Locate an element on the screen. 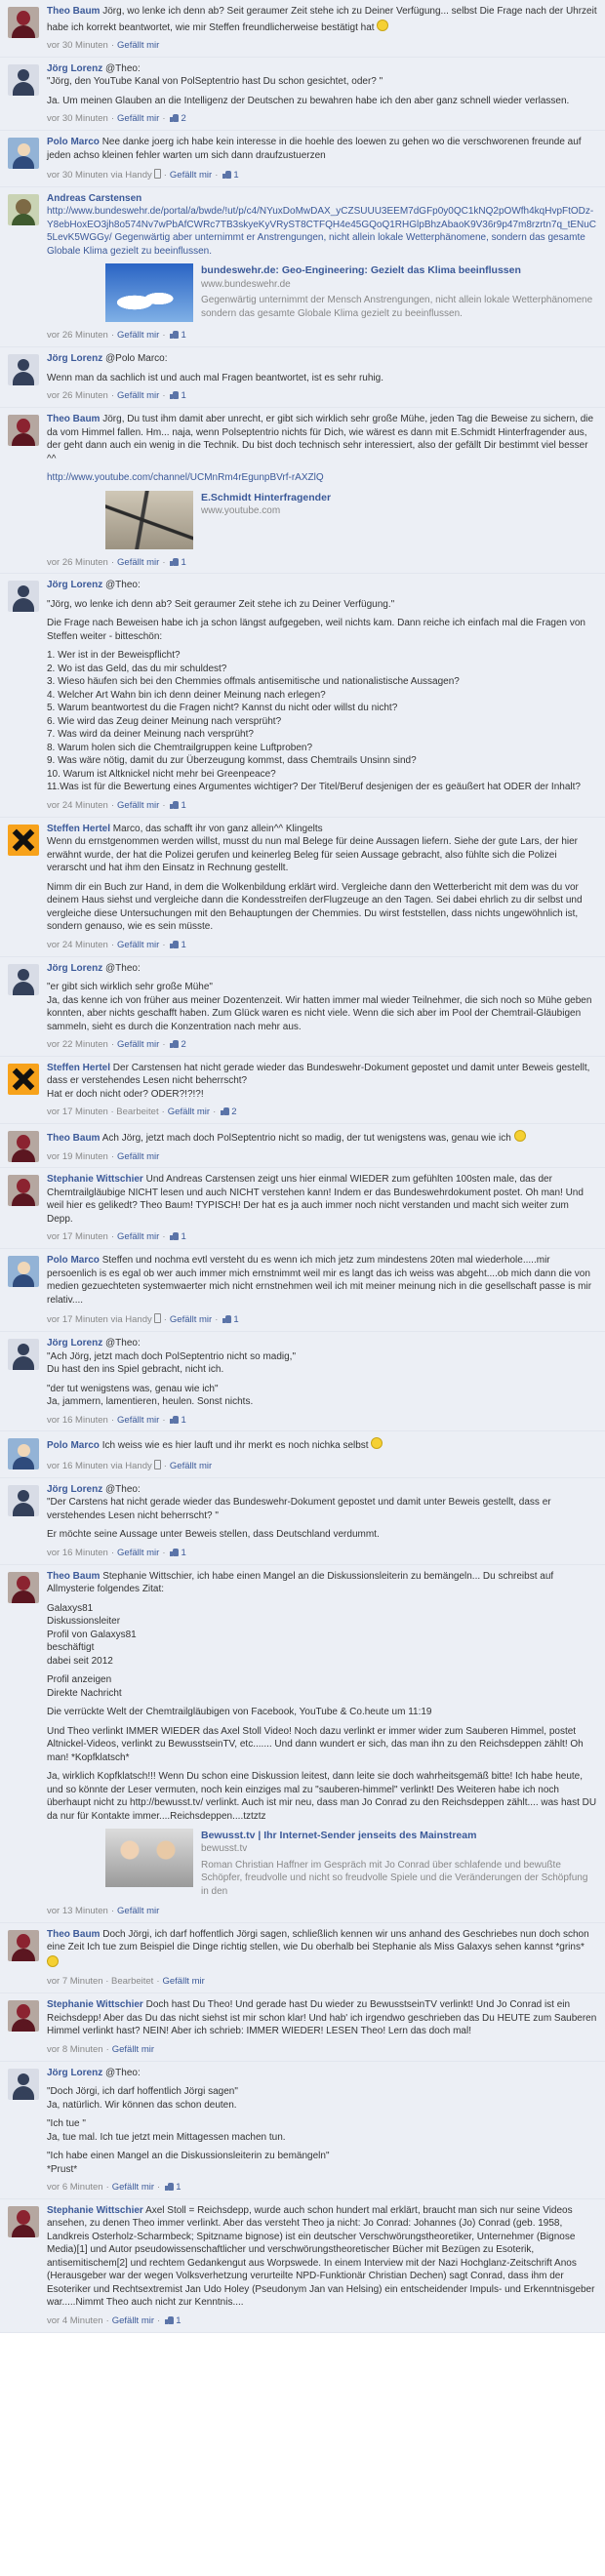  timestamp: vor 16 Minuten is located at coordinates (77, 1553).